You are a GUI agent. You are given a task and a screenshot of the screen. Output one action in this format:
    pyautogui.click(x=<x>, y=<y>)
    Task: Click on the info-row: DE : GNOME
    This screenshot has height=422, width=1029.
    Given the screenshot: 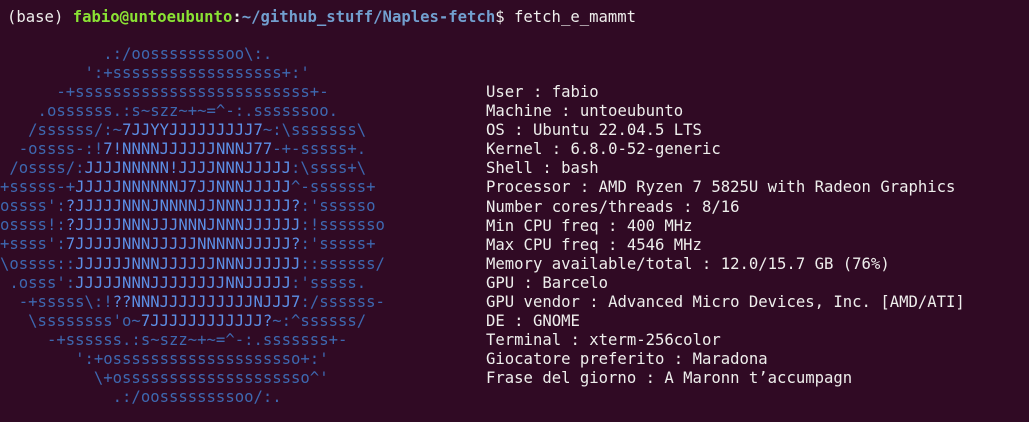 What is the action you would take?
    pyautogui.click(x=725, y=321)
    